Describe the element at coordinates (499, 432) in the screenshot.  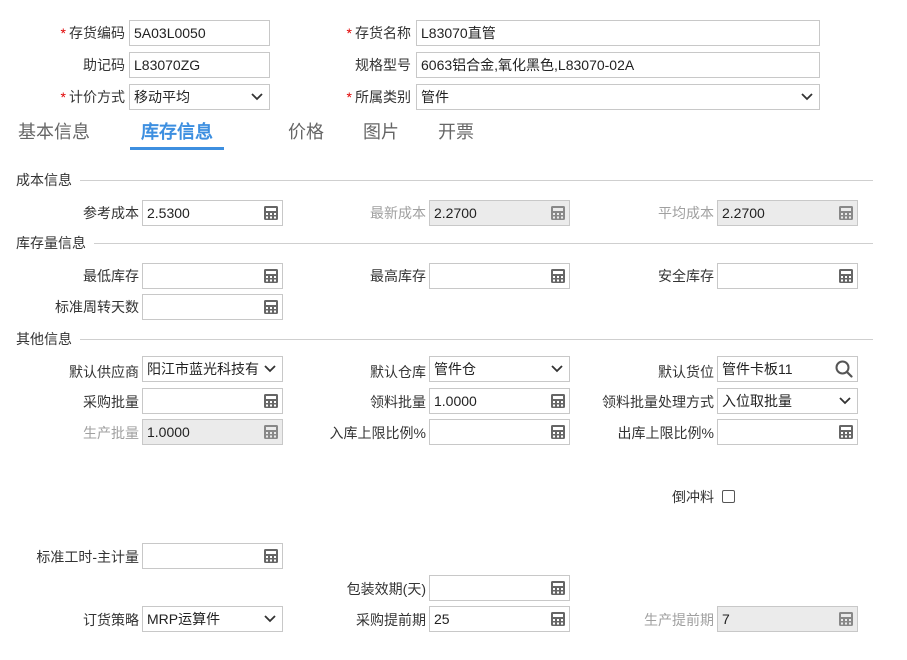
I see `inbound-limit-input` at that location.